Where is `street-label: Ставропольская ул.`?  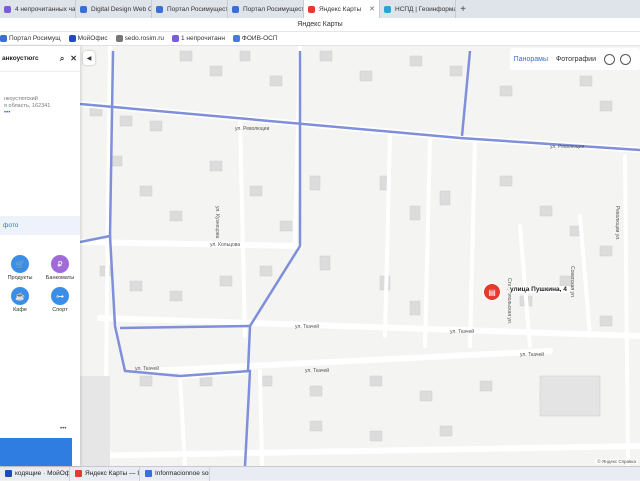 street-label: Ставропольская ул. is located at coordinates (509, 301).